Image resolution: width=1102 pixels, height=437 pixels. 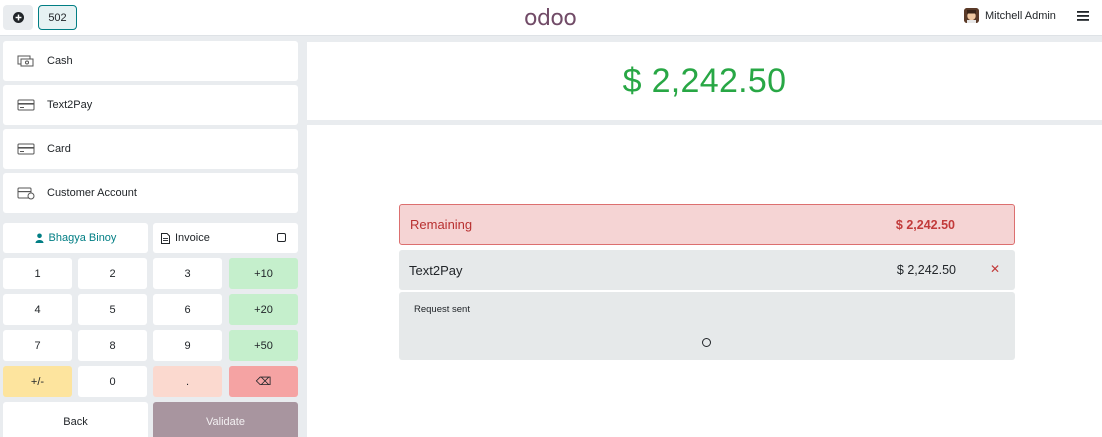 I want to click on new-order-button, so click(x=18, y=17).